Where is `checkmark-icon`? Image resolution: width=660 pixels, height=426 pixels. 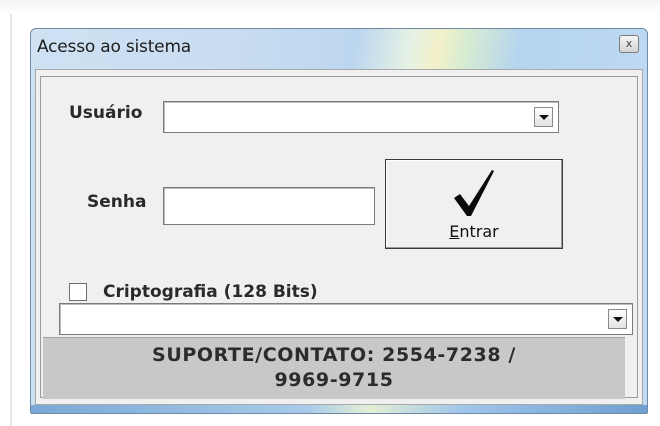
checkmark-icon is located at coordinates (474, 193).